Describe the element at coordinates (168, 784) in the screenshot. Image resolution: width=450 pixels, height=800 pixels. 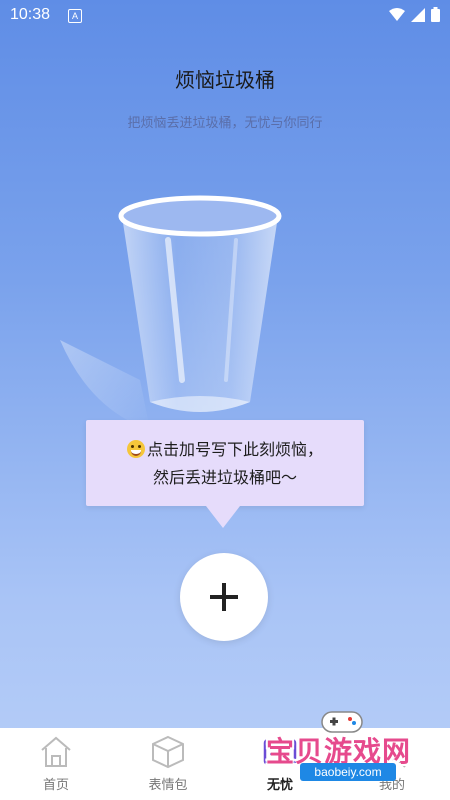
I see `nav-label-stickers: 表情包` at that location.